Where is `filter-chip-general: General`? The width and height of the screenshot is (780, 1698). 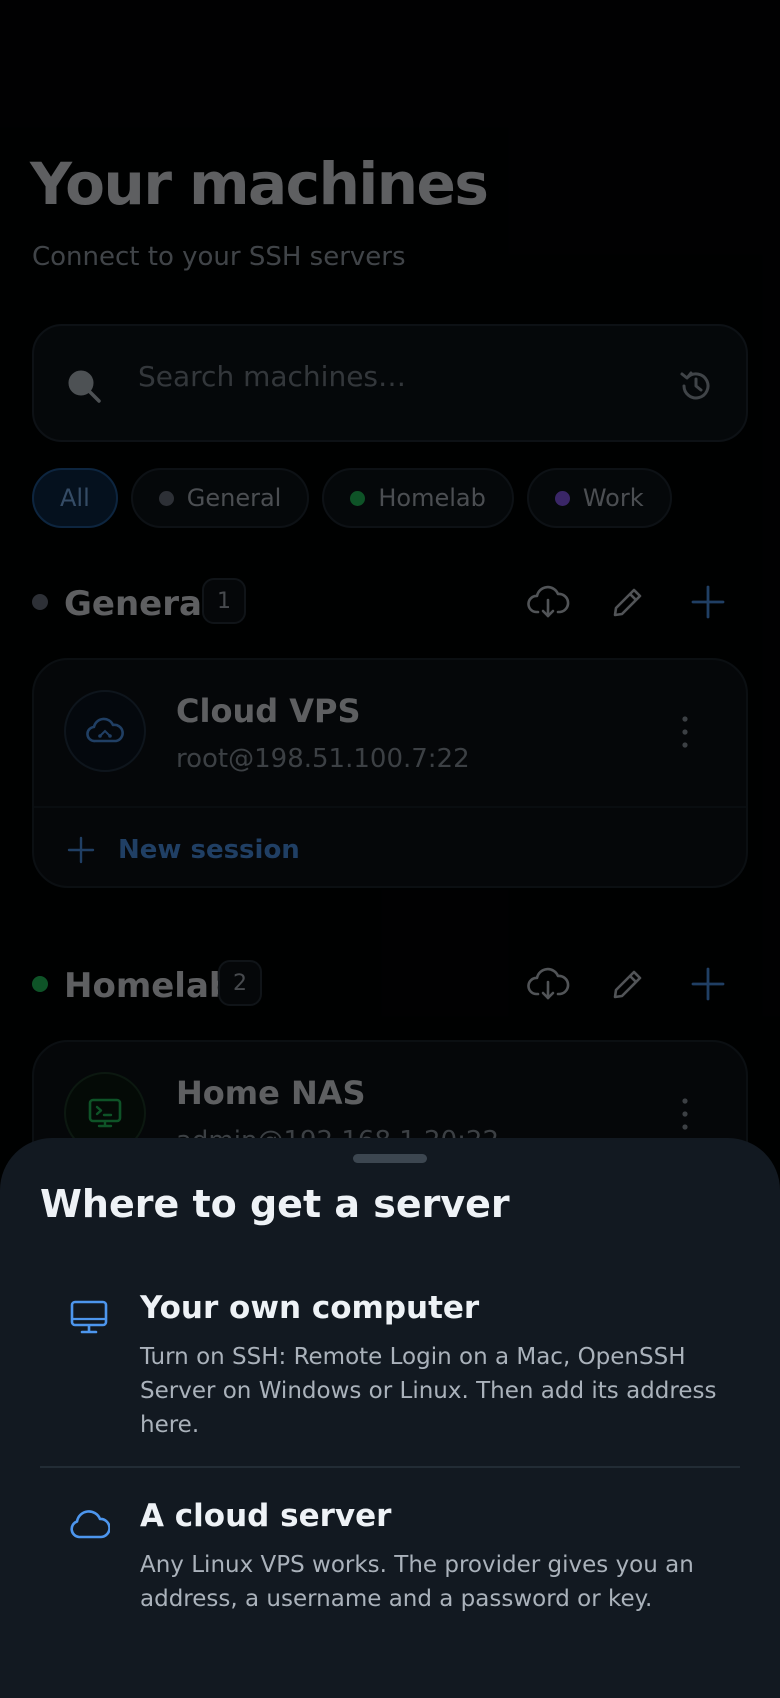 filter-chip-general: General is located at coordinates (220, 498).